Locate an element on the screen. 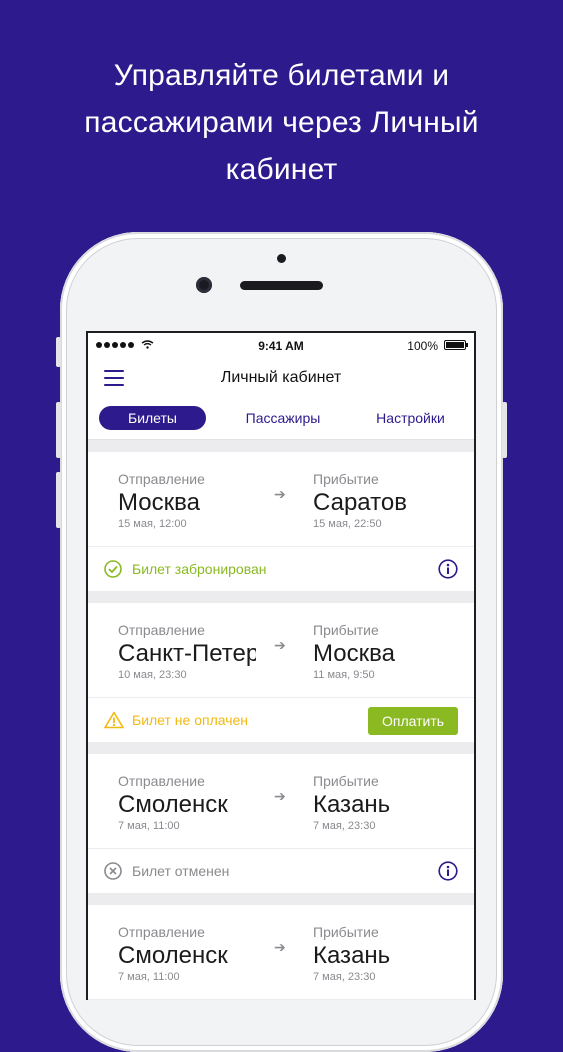 This screenshot has width=563, height=1052. headline-line-2: пассажирами через Личный is located at coordinates (281, 122).